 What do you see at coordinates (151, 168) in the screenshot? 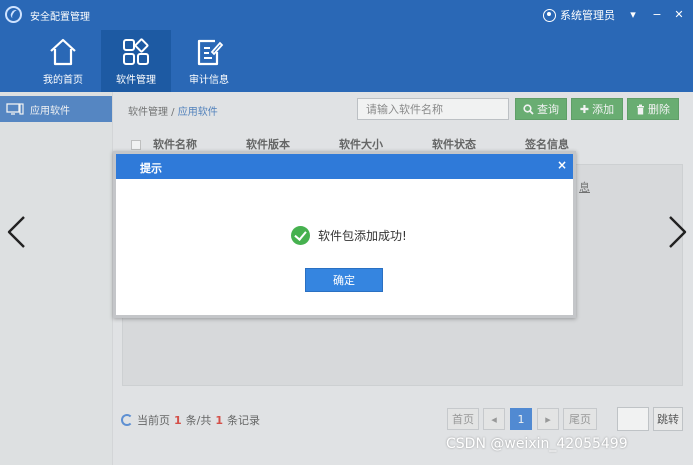
I see `dialog-title: 提示` at bounding box center [151, 168].